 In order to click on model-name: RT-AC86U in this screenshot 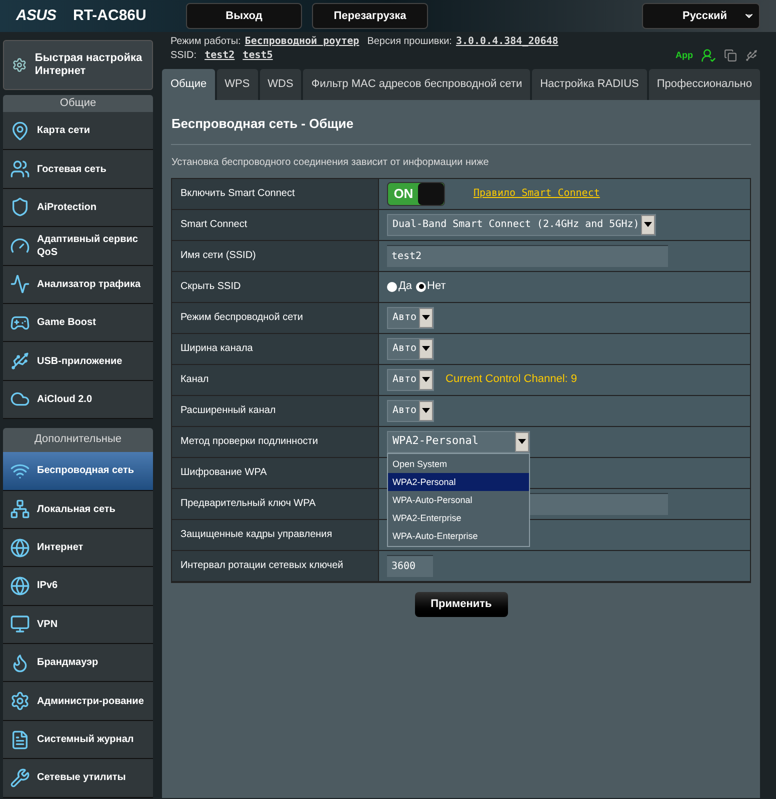, I will do `click(110, 16)`.